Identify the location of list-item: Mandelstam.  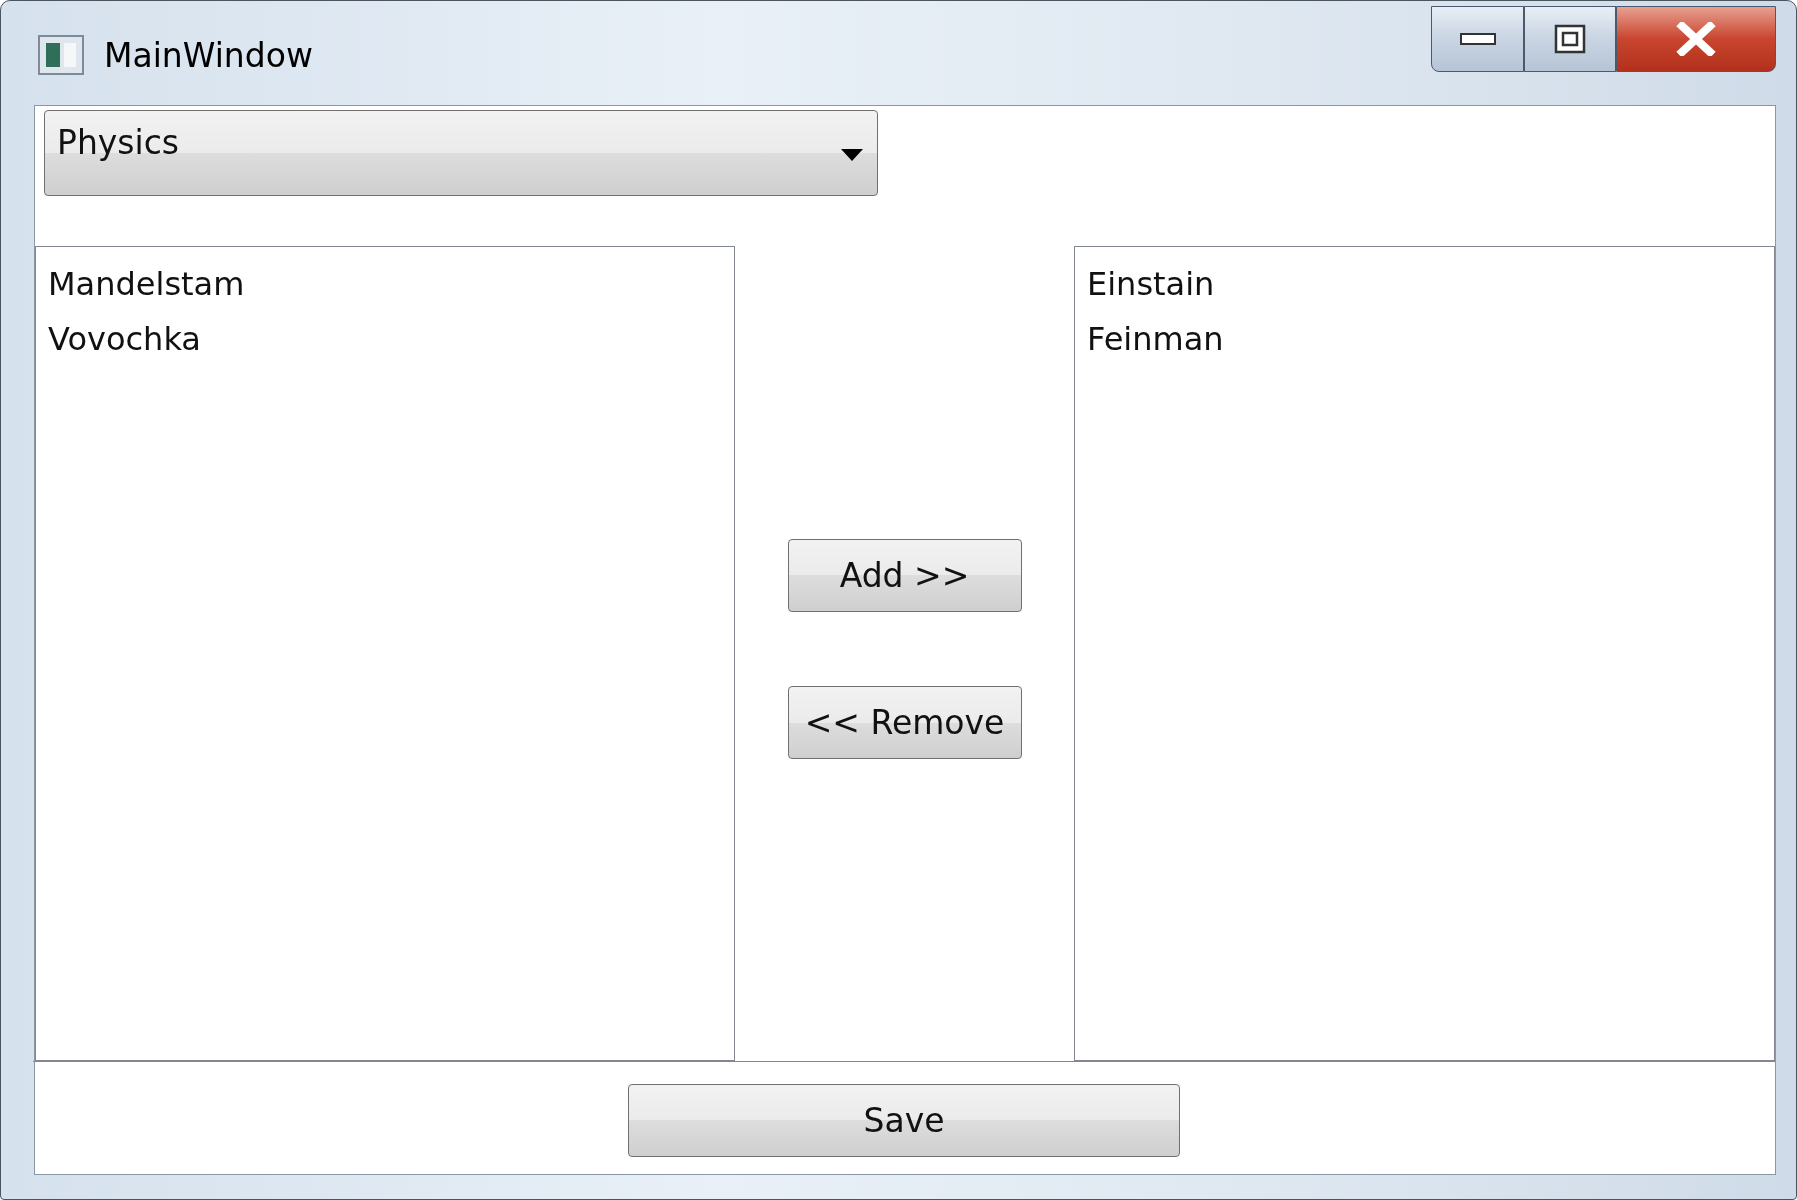
(146, 284).